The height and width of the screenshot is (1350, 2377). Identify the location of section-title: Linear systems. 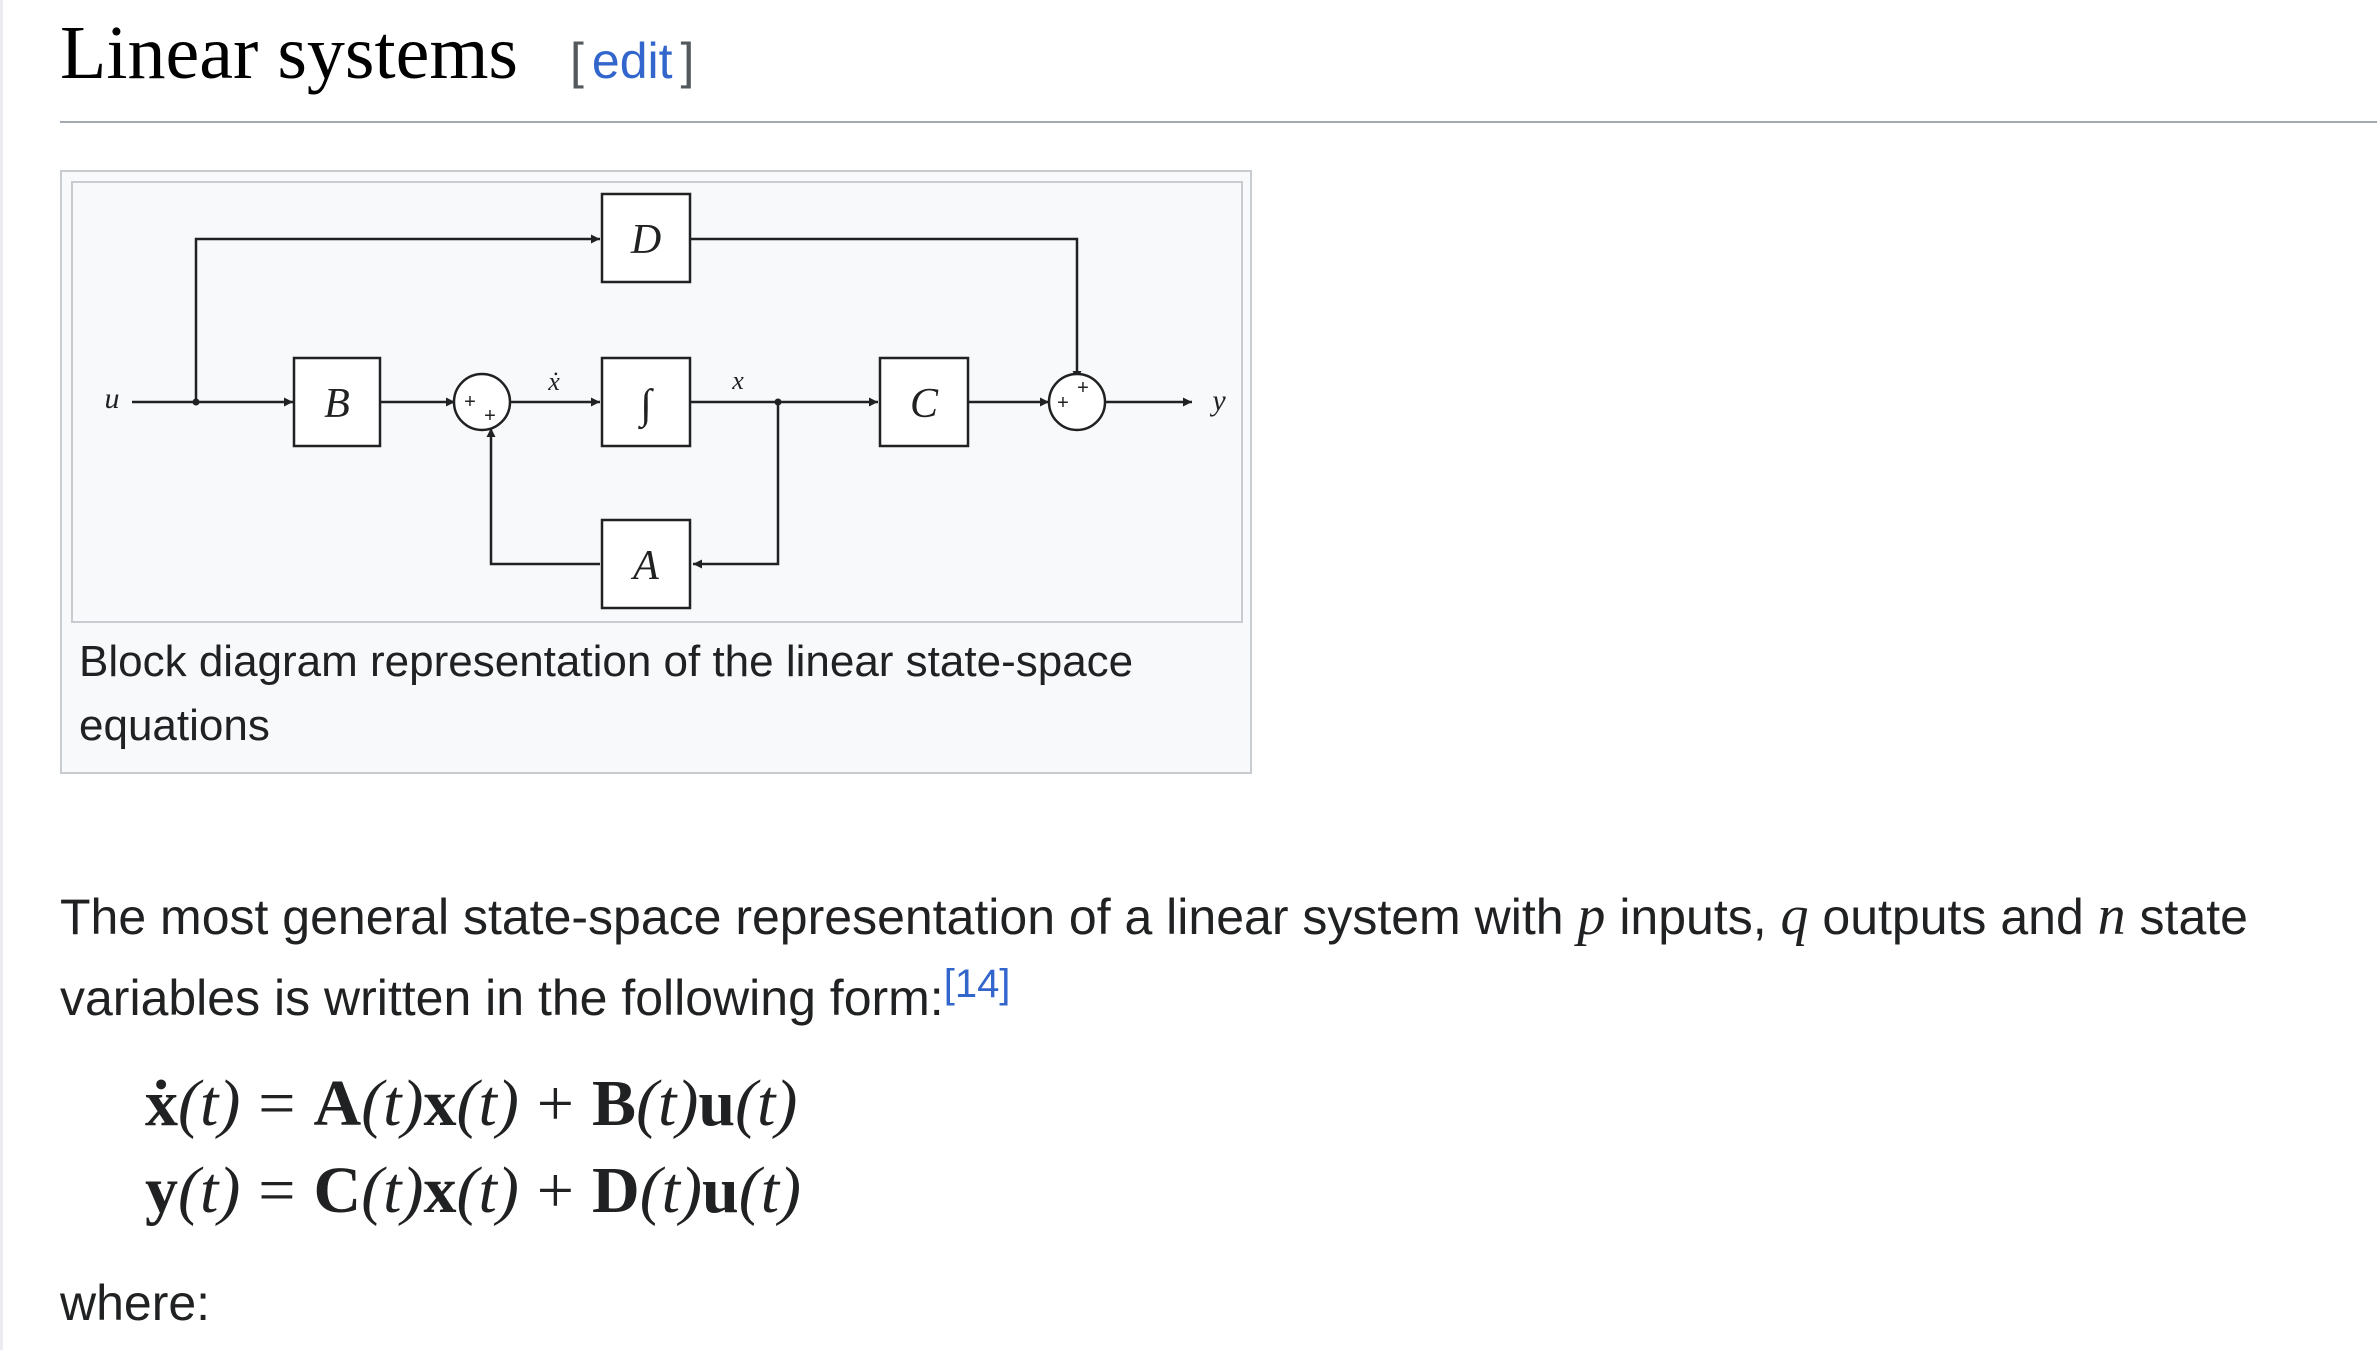
(289, 53).